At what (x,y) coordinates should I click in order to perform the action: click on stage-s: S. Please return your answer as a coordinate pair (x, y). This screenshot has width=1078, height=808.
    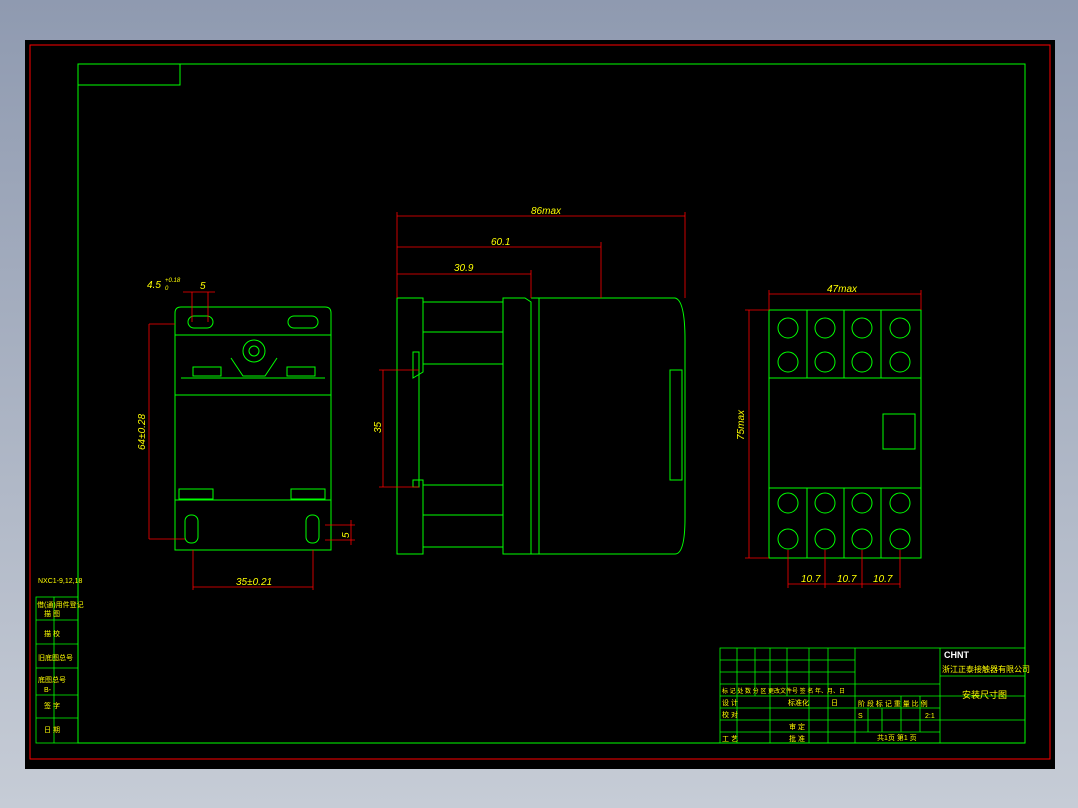
    Looking at the image, I should click on (860, 716).